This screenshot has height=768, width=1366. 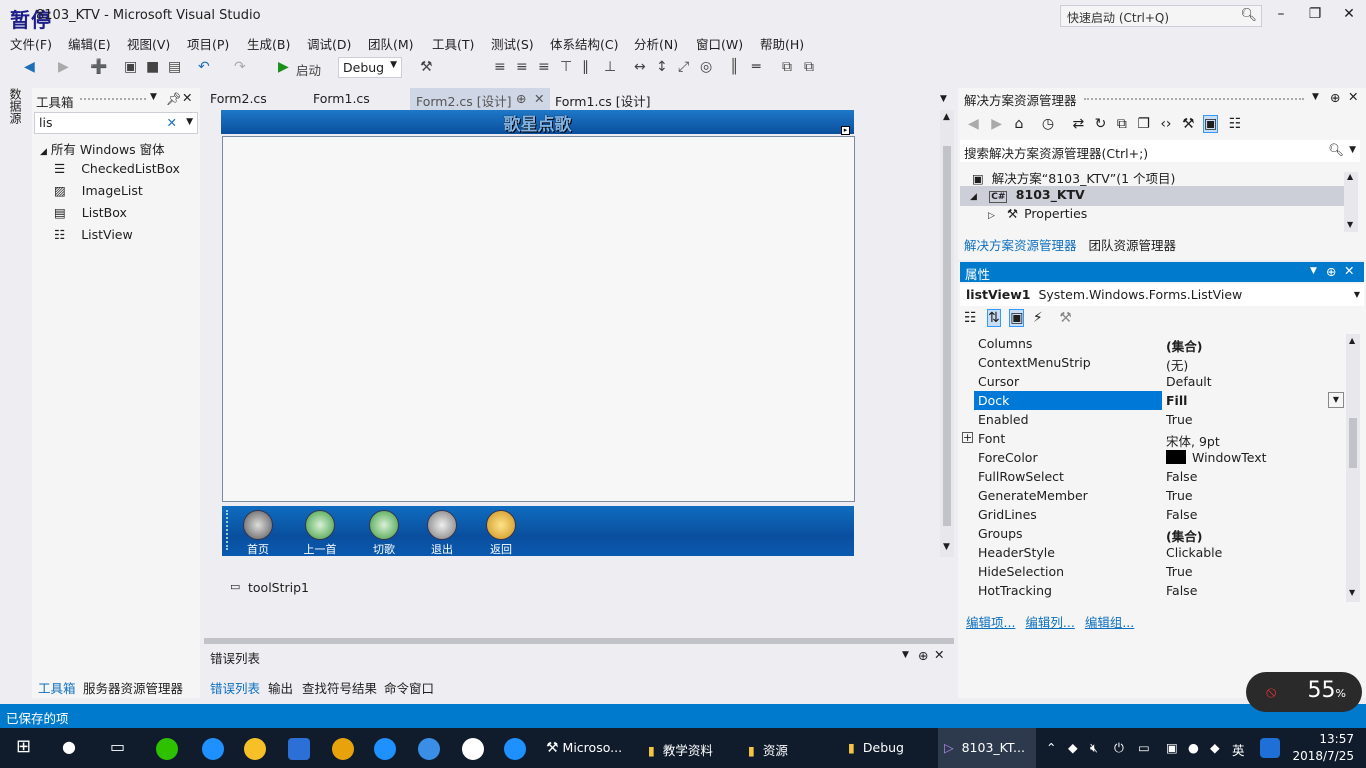 I want to click on tab-toolbox: 工具箱, so click(x=57, y=687).